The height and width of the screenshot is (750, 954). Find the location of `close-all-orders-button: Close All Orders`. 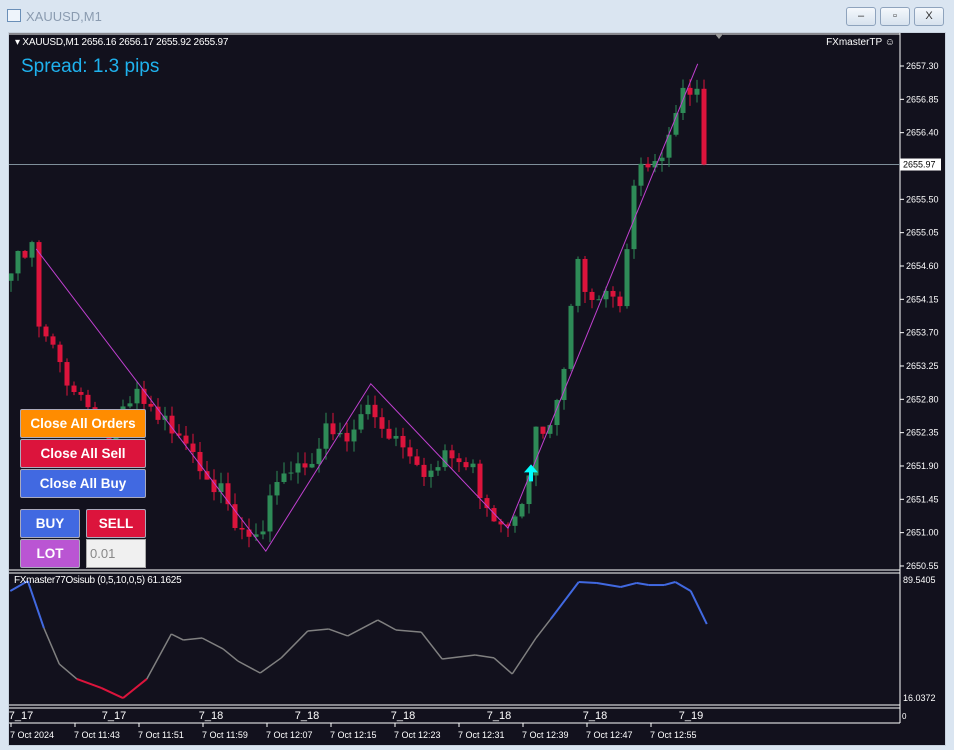

close-all-orders-button: Close All Orders is located at coordinates (83, 423).